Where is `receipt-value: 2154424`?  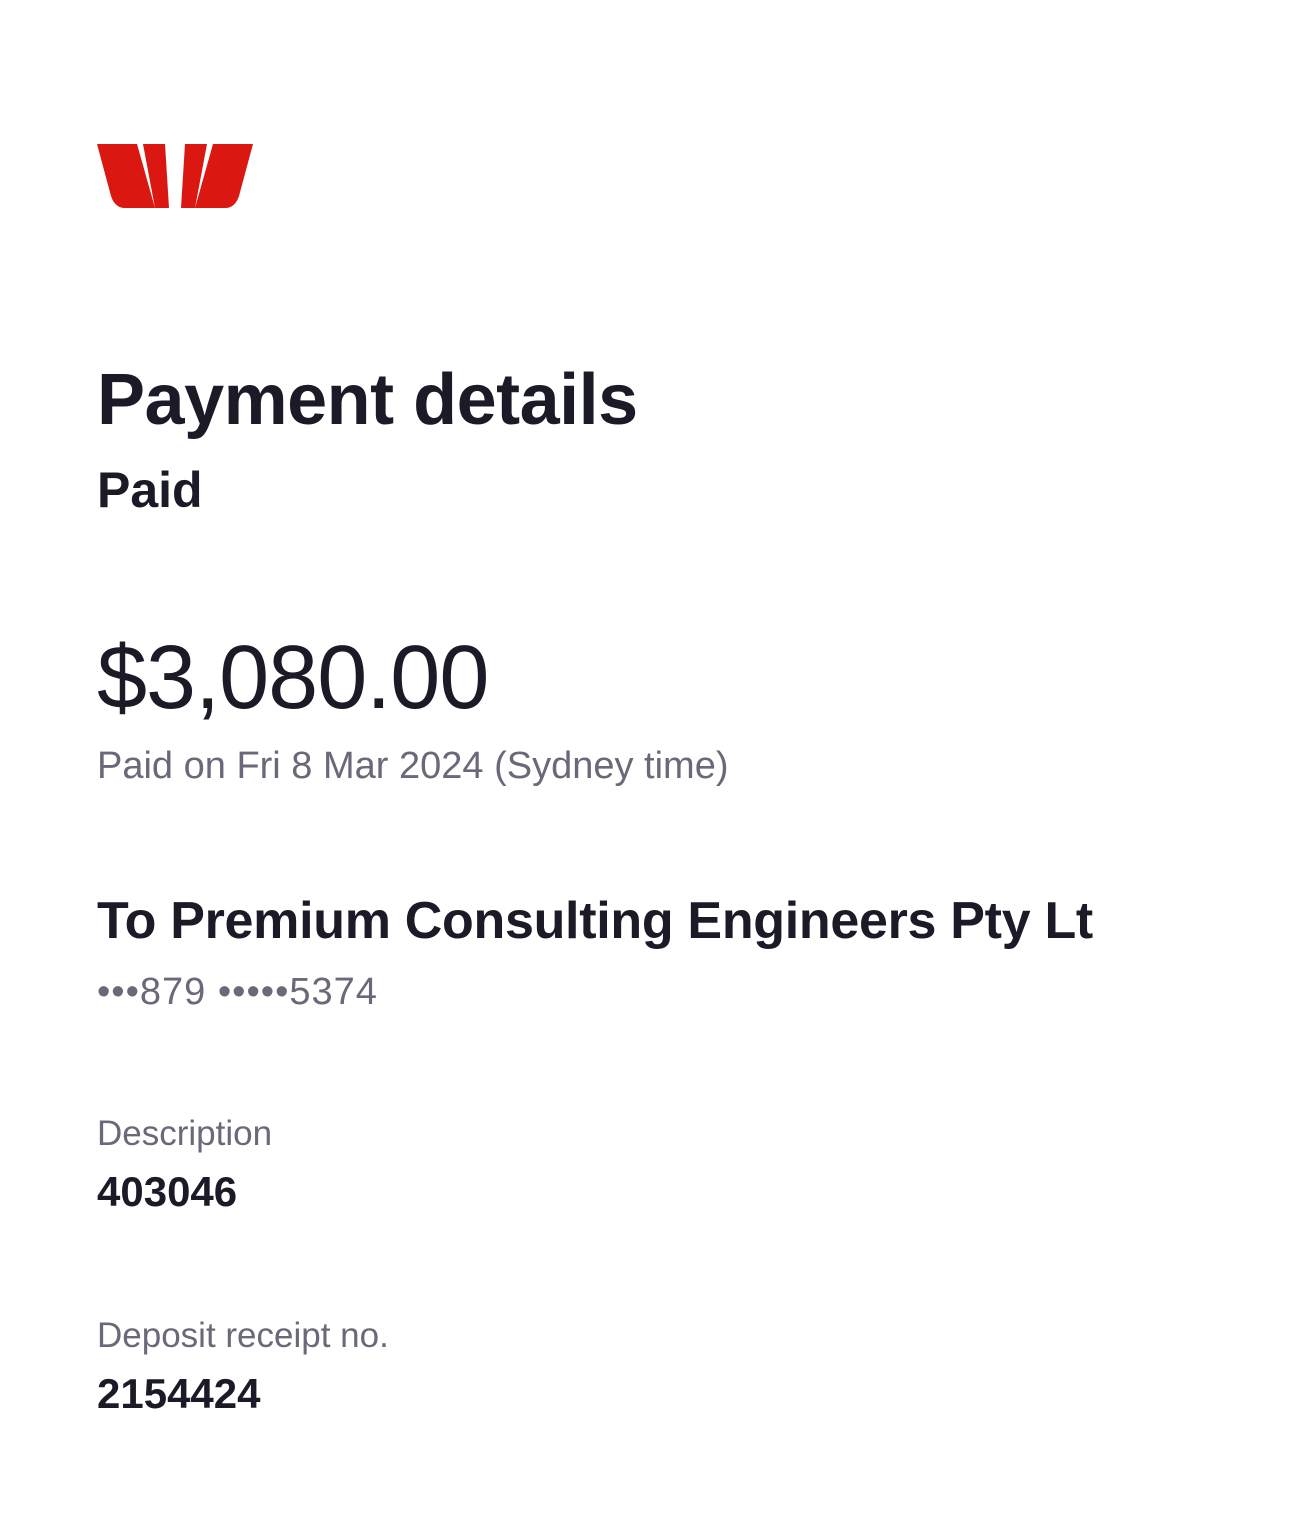
receipt-value: 2154424 is located at coordinates (179, 1393).